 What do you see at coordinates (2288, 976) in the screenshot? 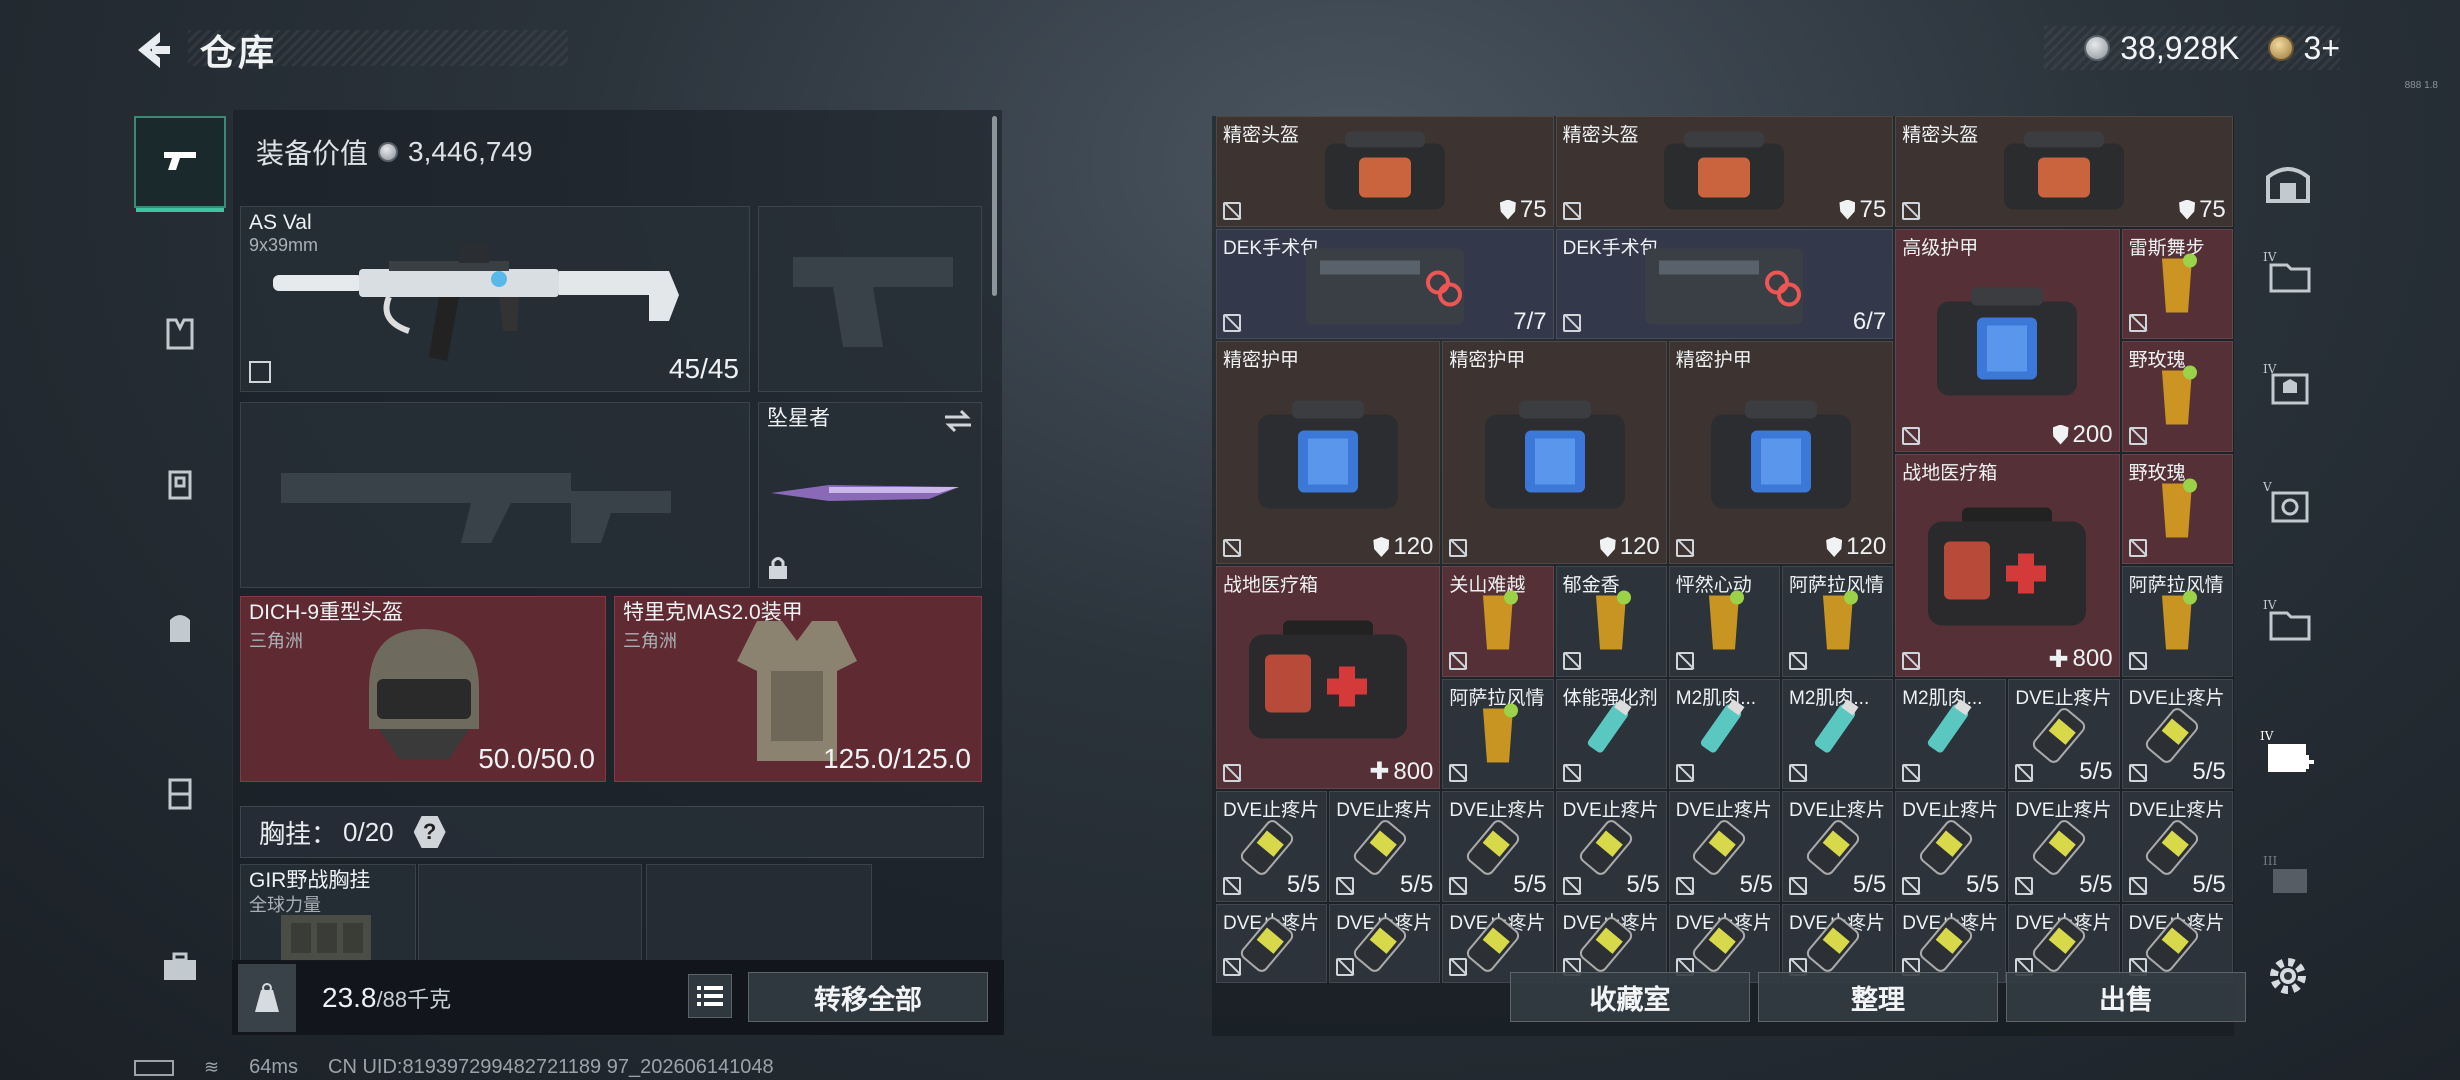
I see `settings-gear-icon` at bounding box center [2288, 976].